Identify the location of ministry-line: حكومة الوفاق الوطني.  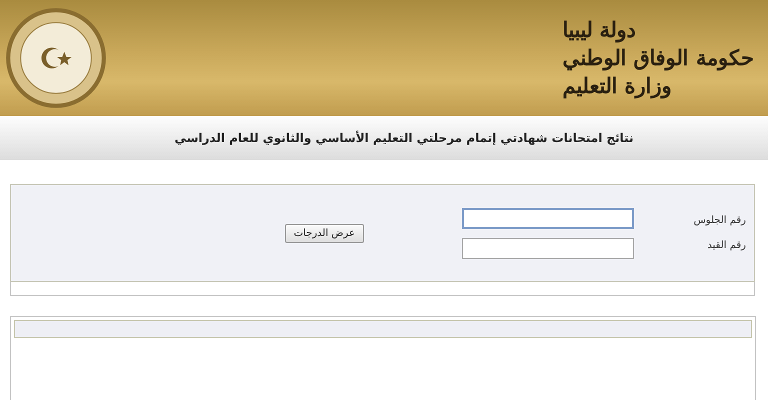
(658, 58).